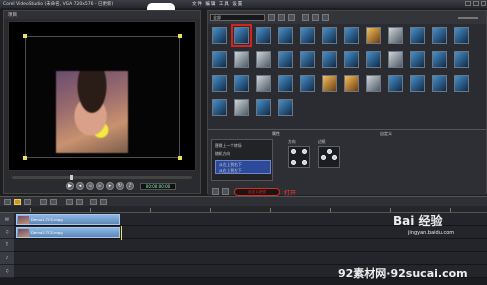  What do you see at coordinates (71, 177) in the screenshot?
I see `scrub-handle` at bounding box center [71, 177].